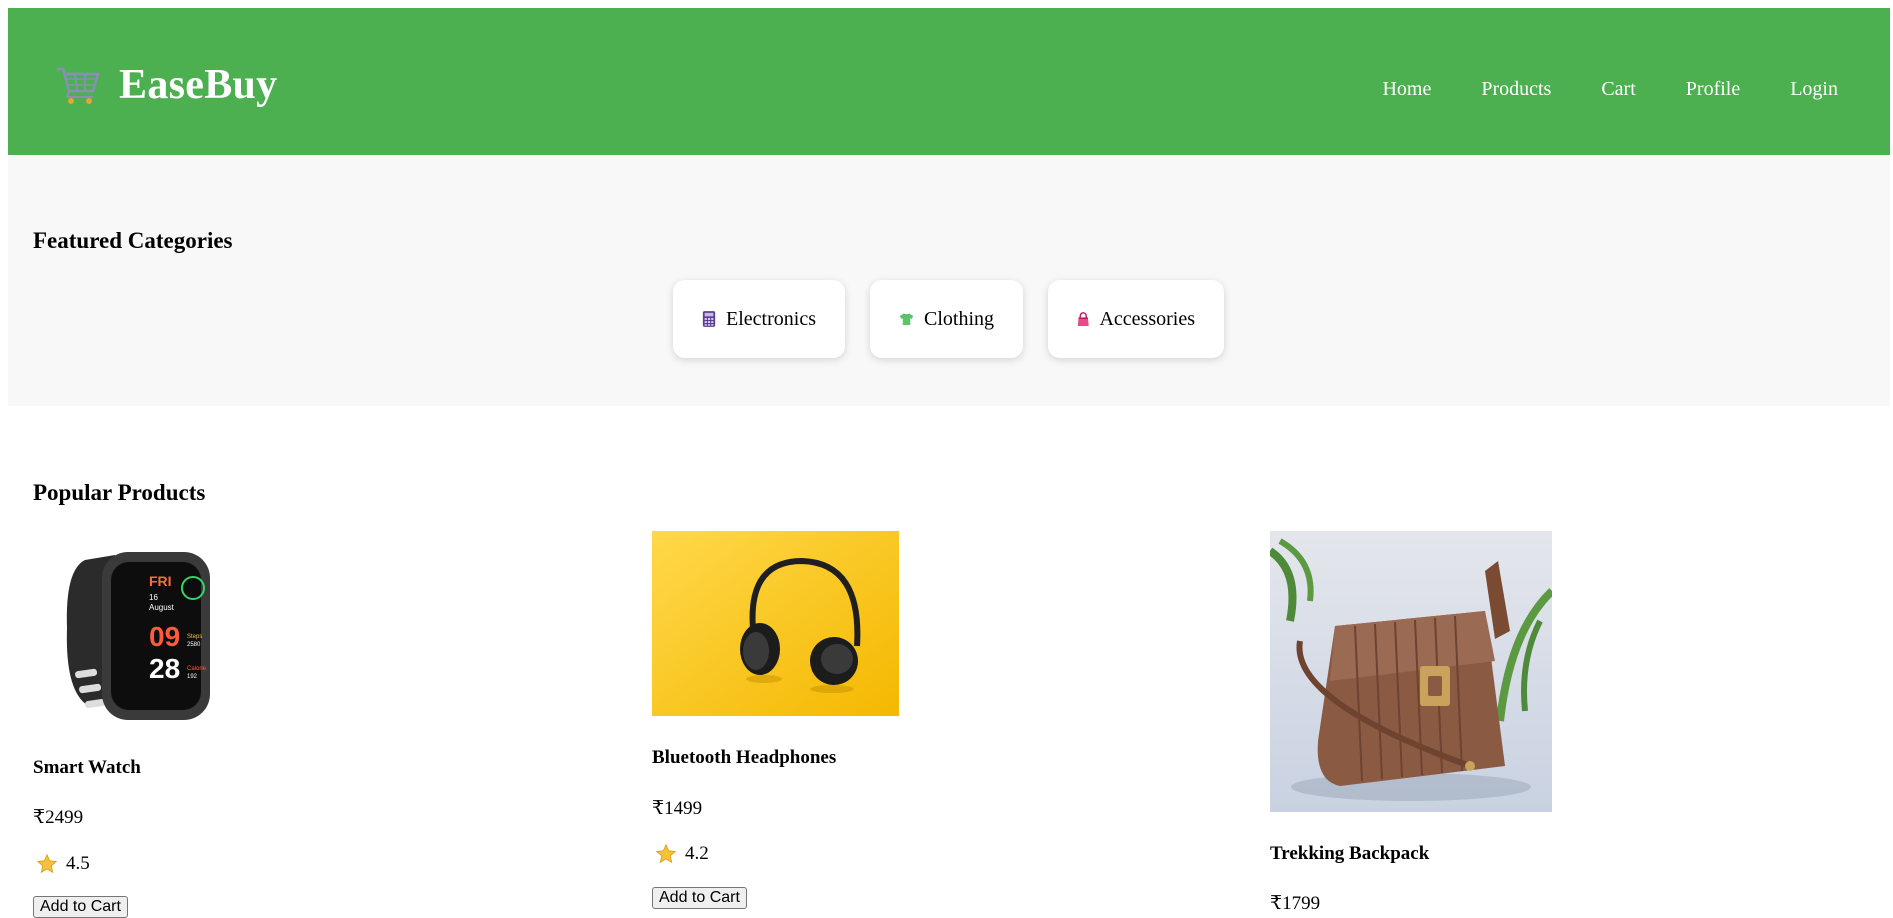 This screenshot has width=1893, height=918. Describe the element at coordinates (775, 623) in the screenshot. I see `headphones-image` at that location.